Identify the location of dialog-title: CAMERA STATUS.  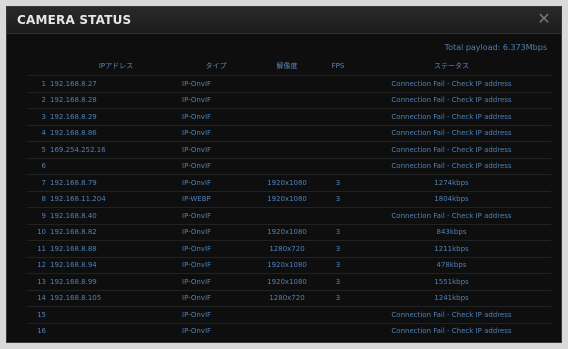
(74, 20).